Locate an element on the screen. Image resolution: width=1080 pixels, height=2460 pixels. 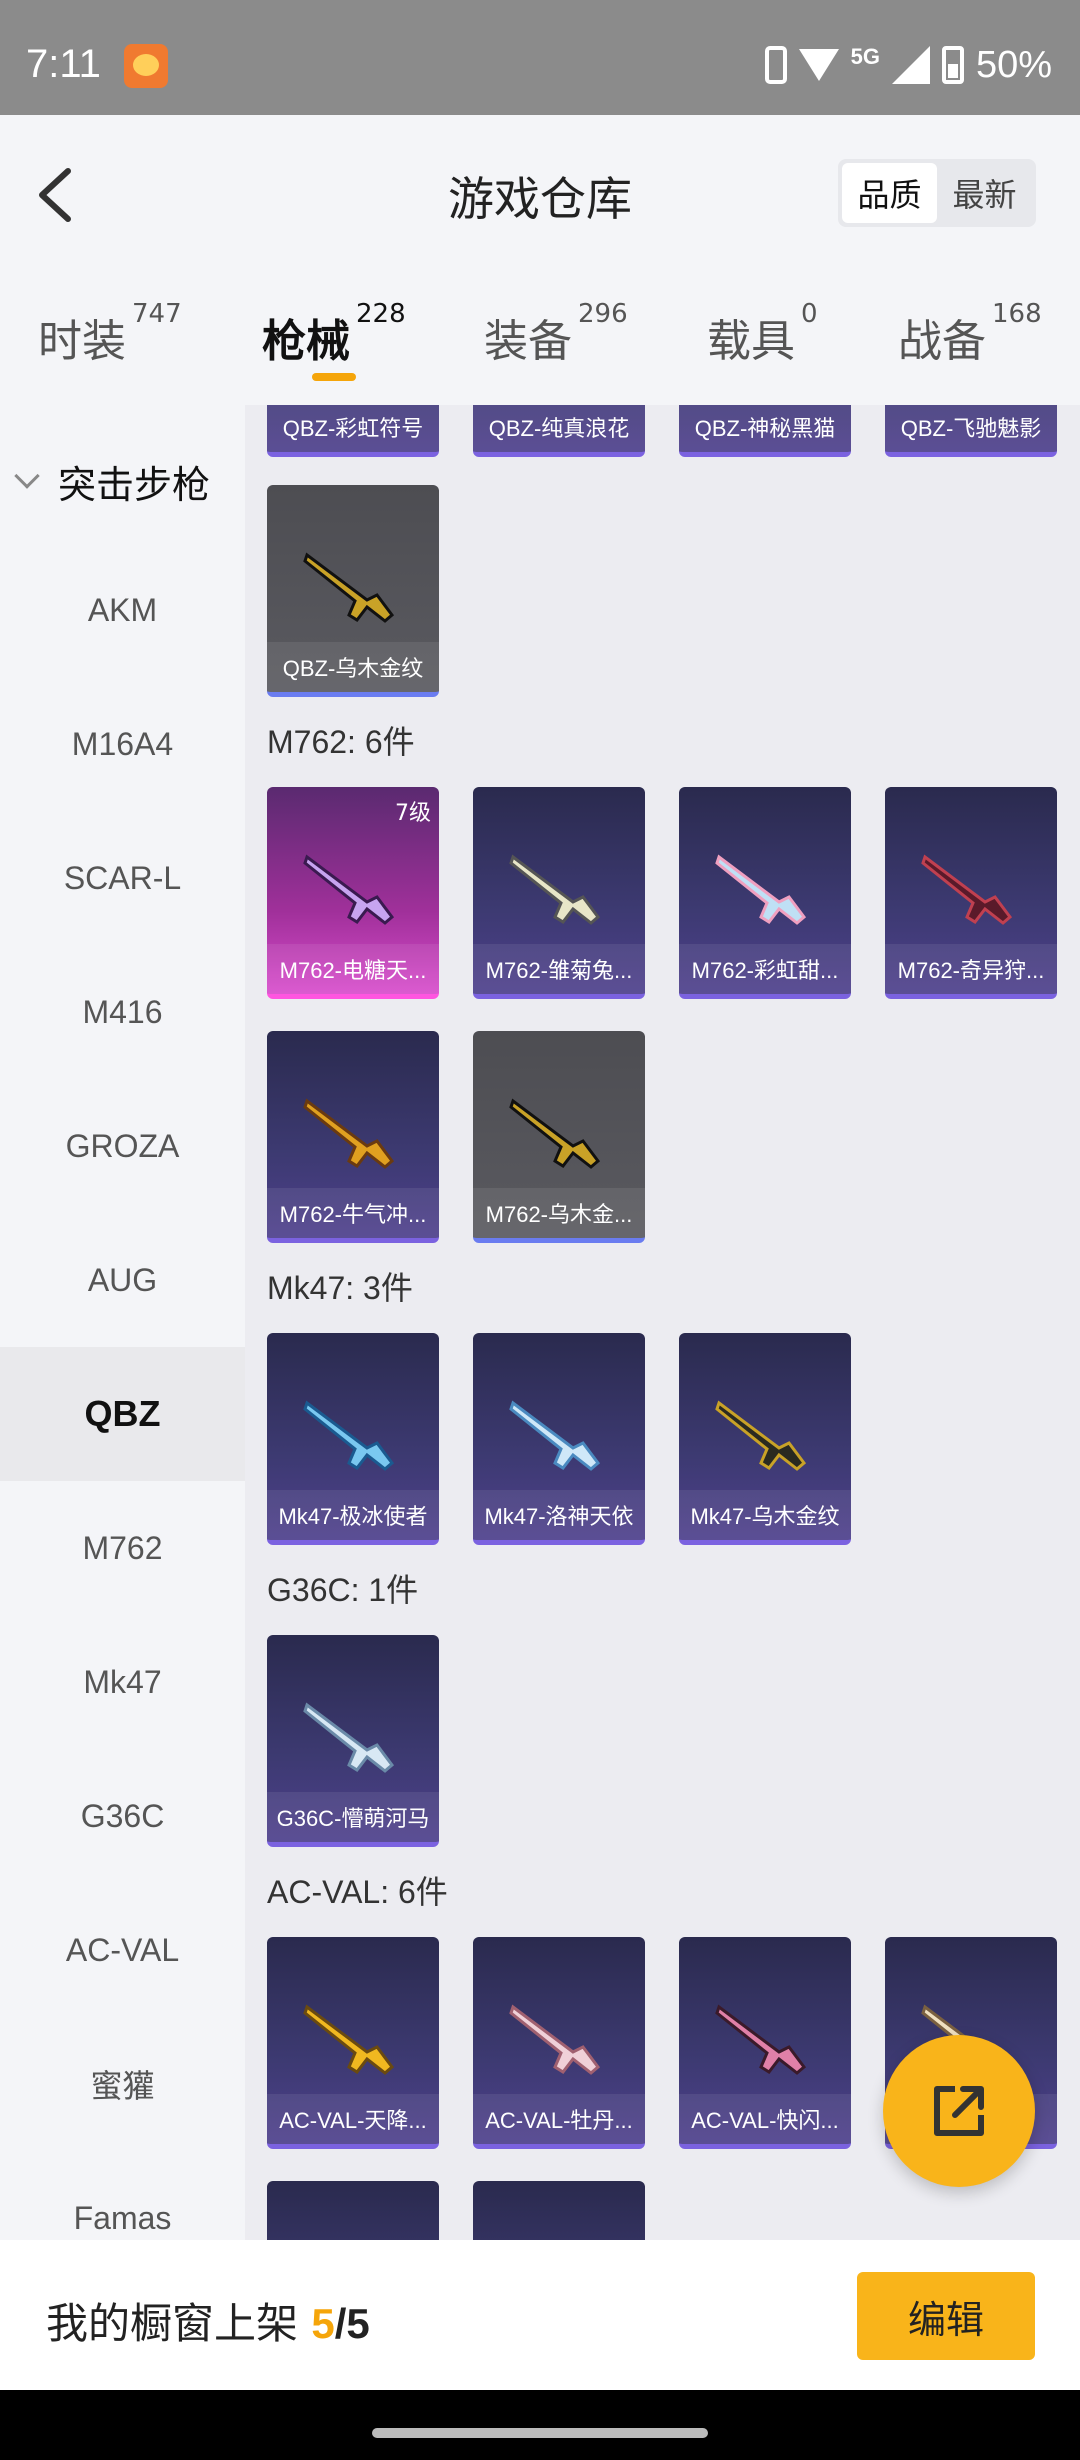
skin-card: QBZ-纯真浪花 is located at coordinates (559, 431).